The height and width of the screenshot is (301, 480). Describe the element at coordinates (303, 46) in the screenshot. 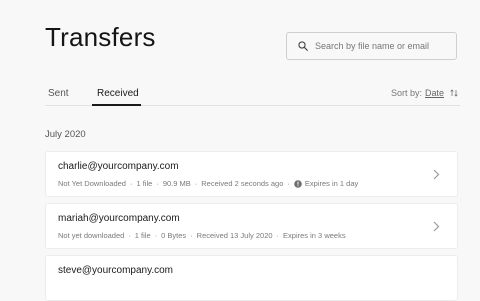

I see `search-icon` at that location.